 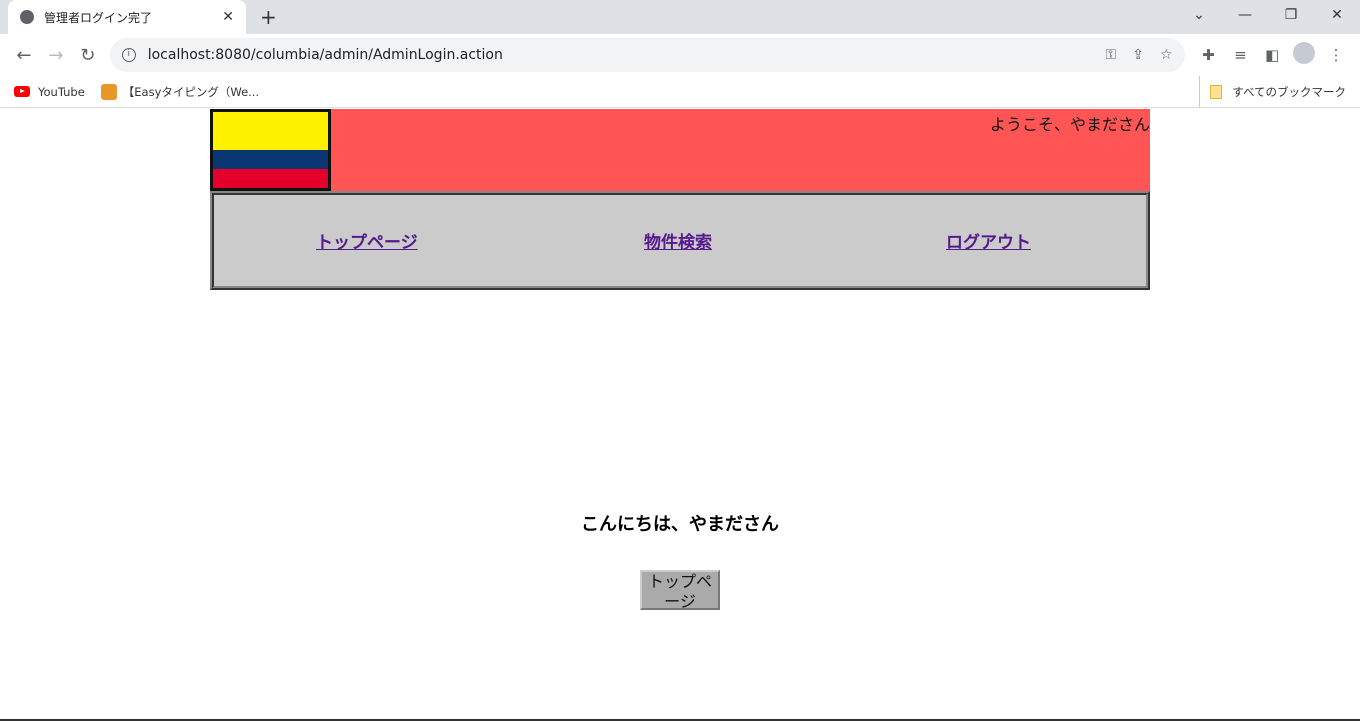 I want to click on tab-strip: 管理者ログイン完了 ✕ + ⌄ — ❐ ✕, so click(x=680, y=17).